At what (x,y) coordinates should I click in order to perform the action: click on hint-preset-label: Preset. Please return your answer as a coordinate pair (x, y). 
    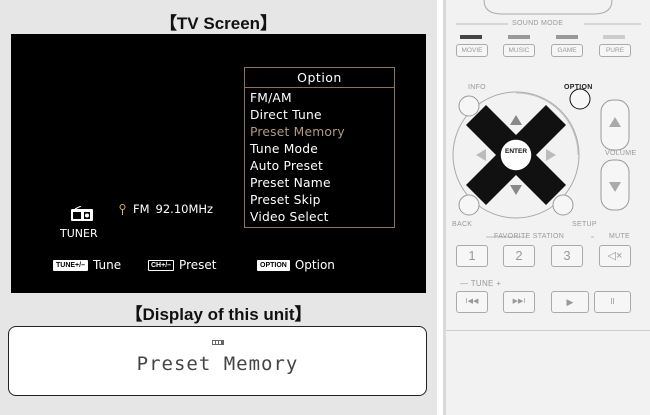
    Looking at the image, I should click on (198, 265).